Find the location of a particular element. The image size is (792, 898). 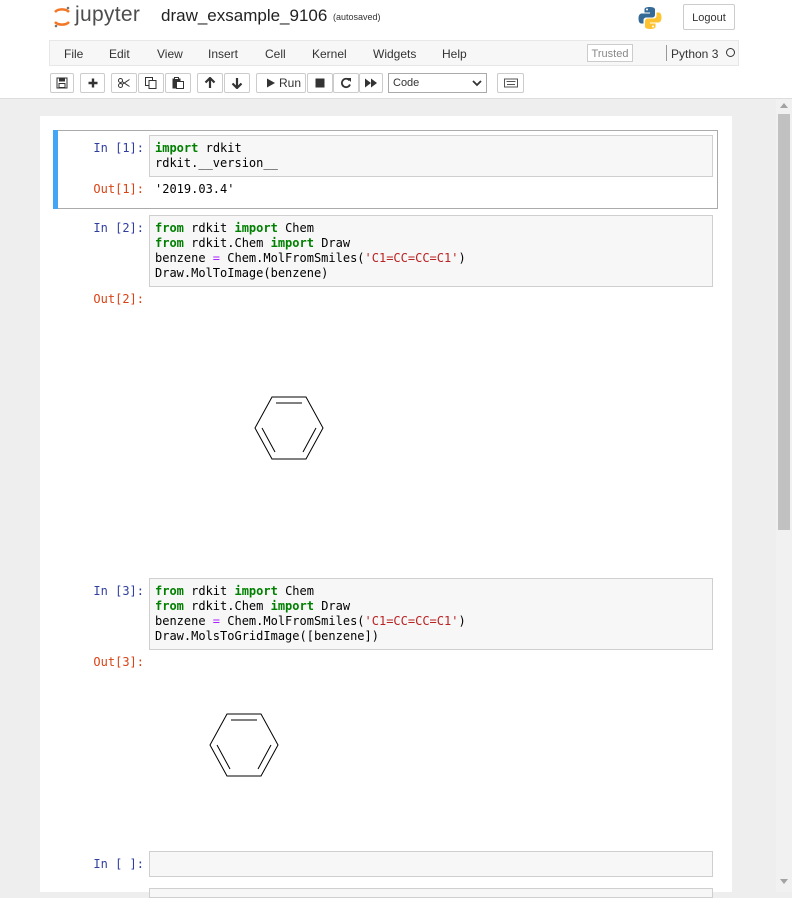

output-prompt-1: Out[1]: is located at coordinates (118, 189).